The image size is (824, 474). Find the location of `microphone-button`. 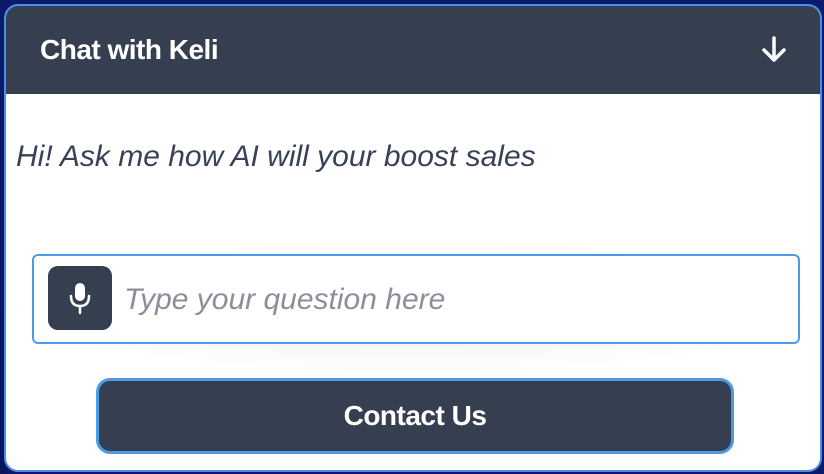

microphone-button is located at coordinates (80, 298).